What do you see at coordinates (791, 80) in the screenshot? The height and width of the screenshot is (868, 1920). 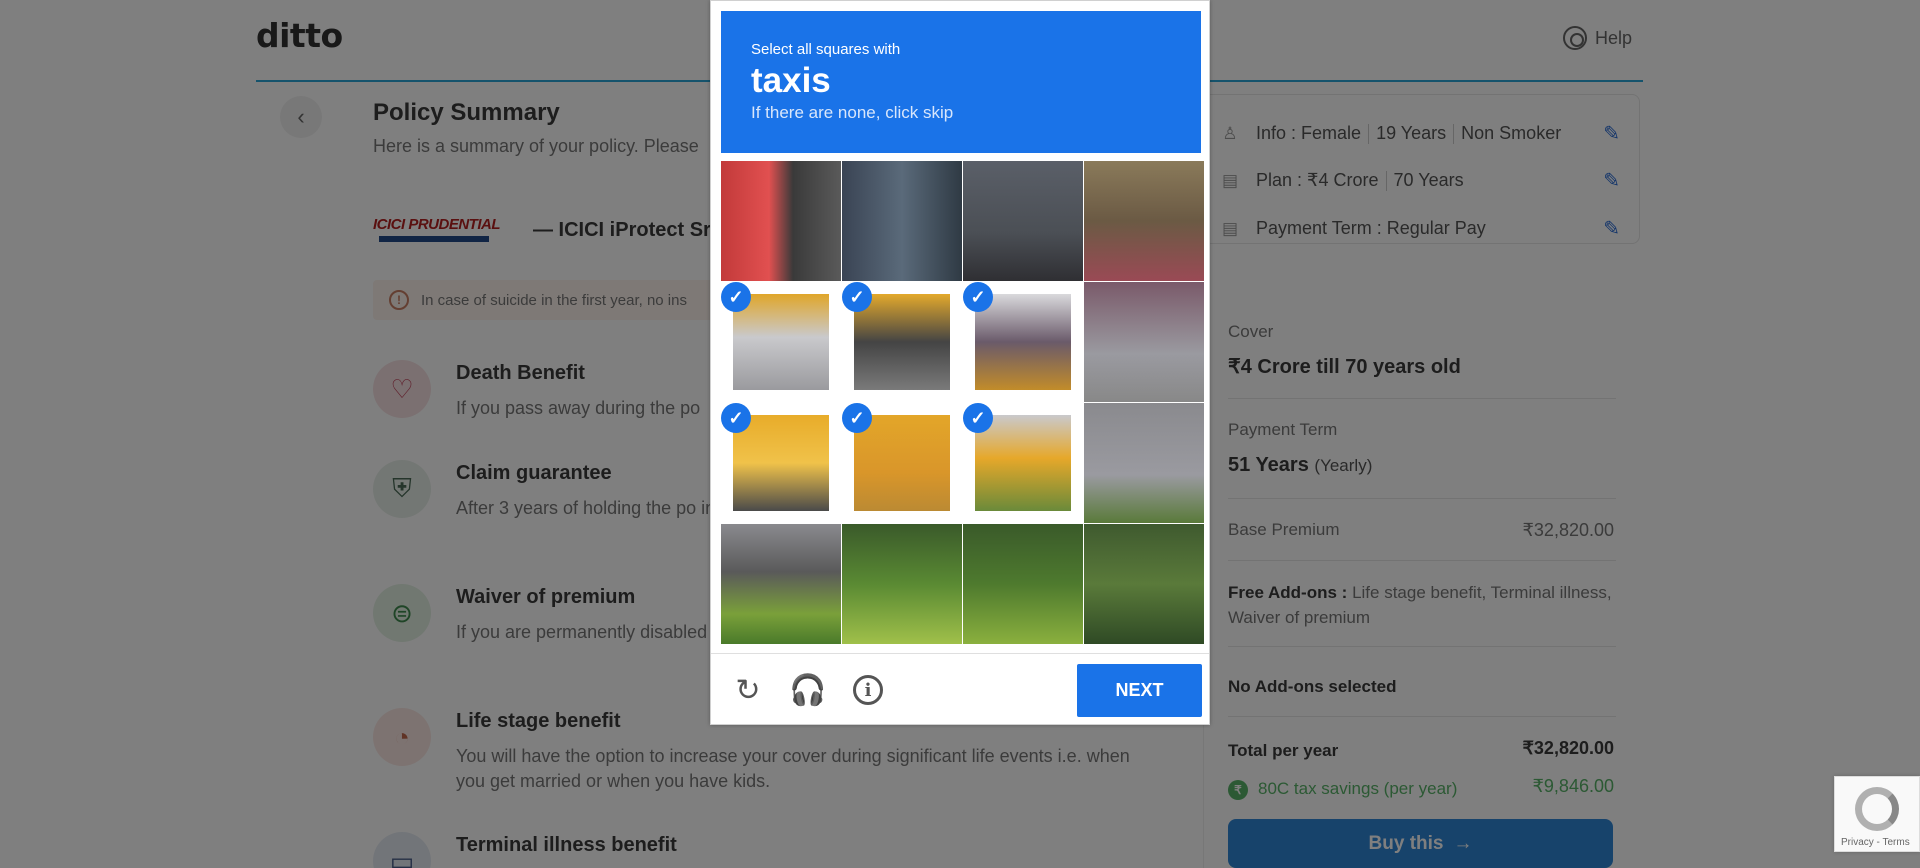 I see `captcha-target-object: taxis` at bounding box center [791, 80].